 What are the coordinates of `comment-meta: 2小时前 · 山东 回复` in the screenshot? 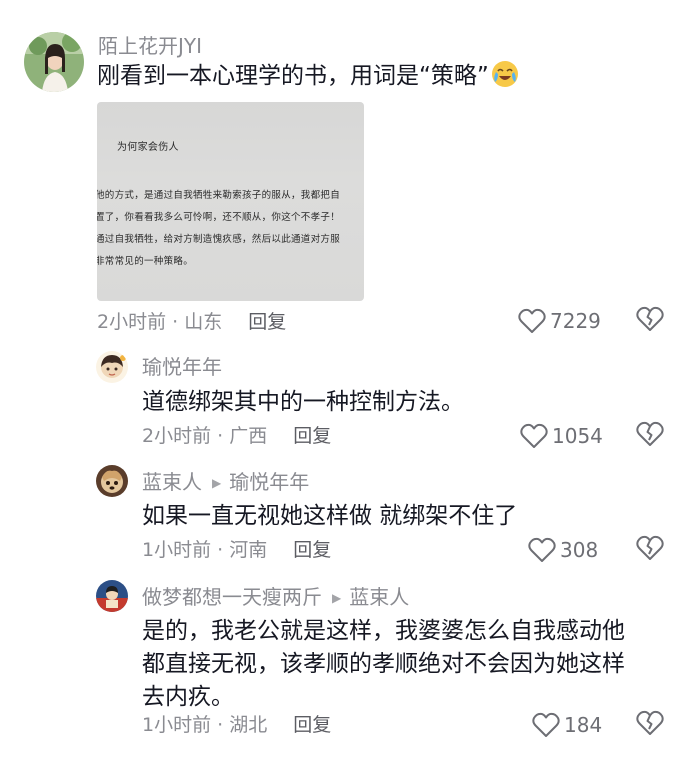 It's located at (191, 322).